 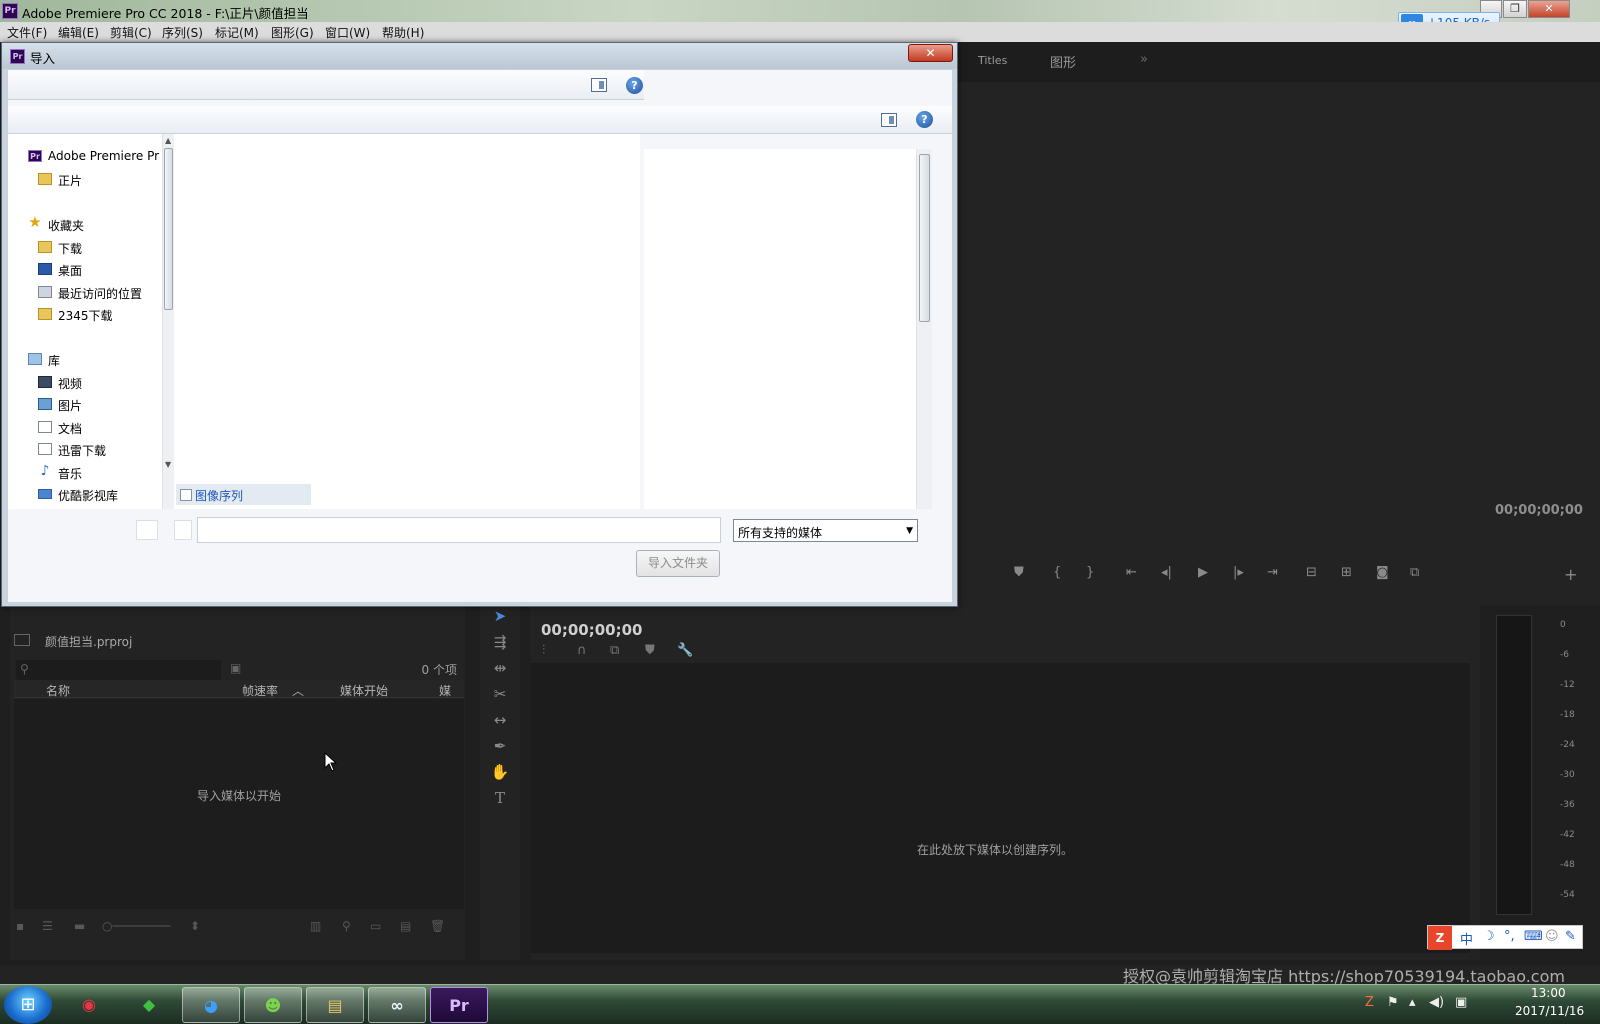 I want to click on export-frame-icon: ◙, so click(x=1382, y=572).